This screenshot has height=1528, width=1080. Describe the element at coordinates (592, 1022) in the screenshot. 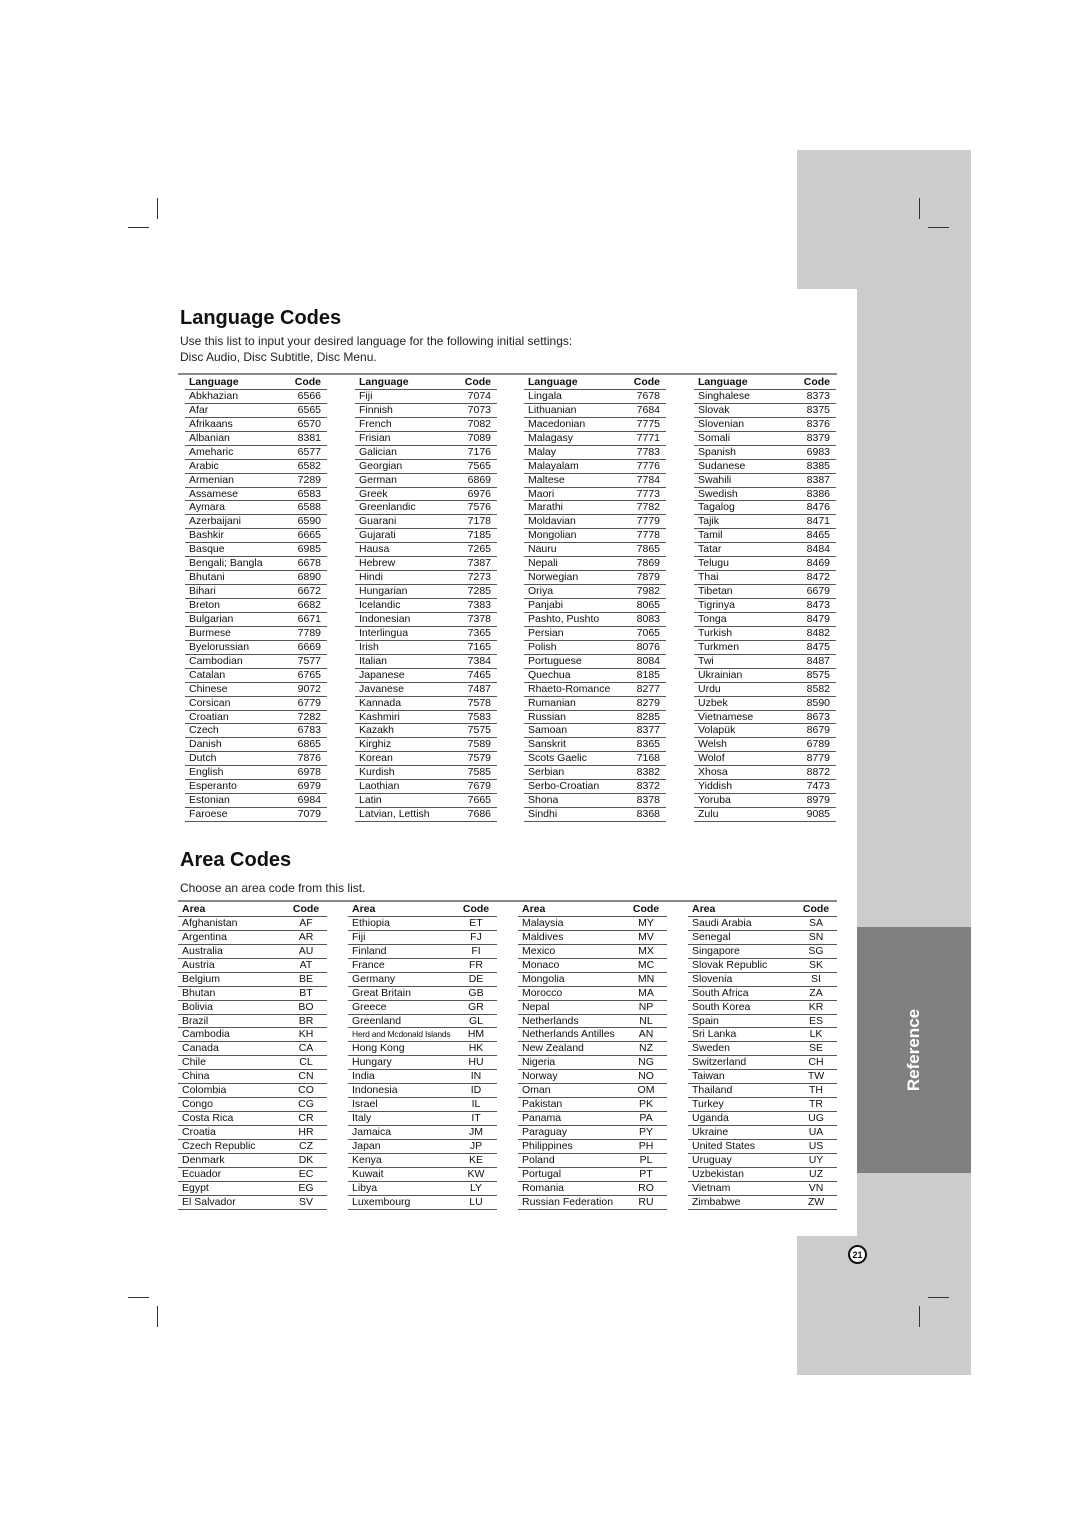

I see `table-row: Netherlands NL` at that location.